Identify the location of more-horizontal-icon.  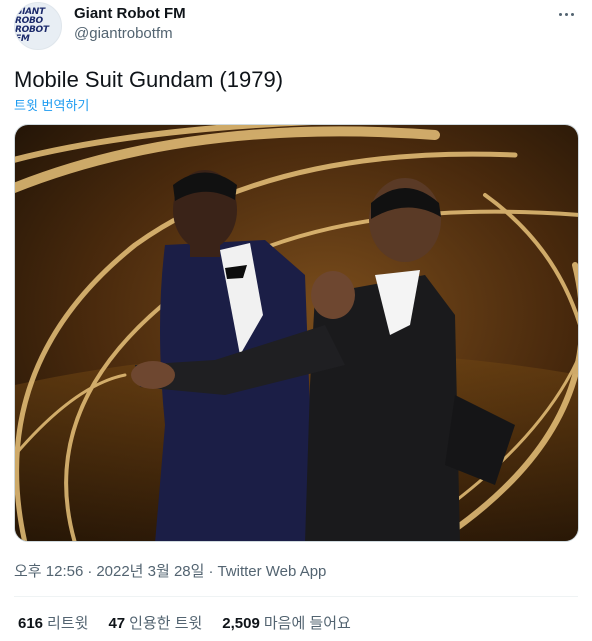
(560, 14).